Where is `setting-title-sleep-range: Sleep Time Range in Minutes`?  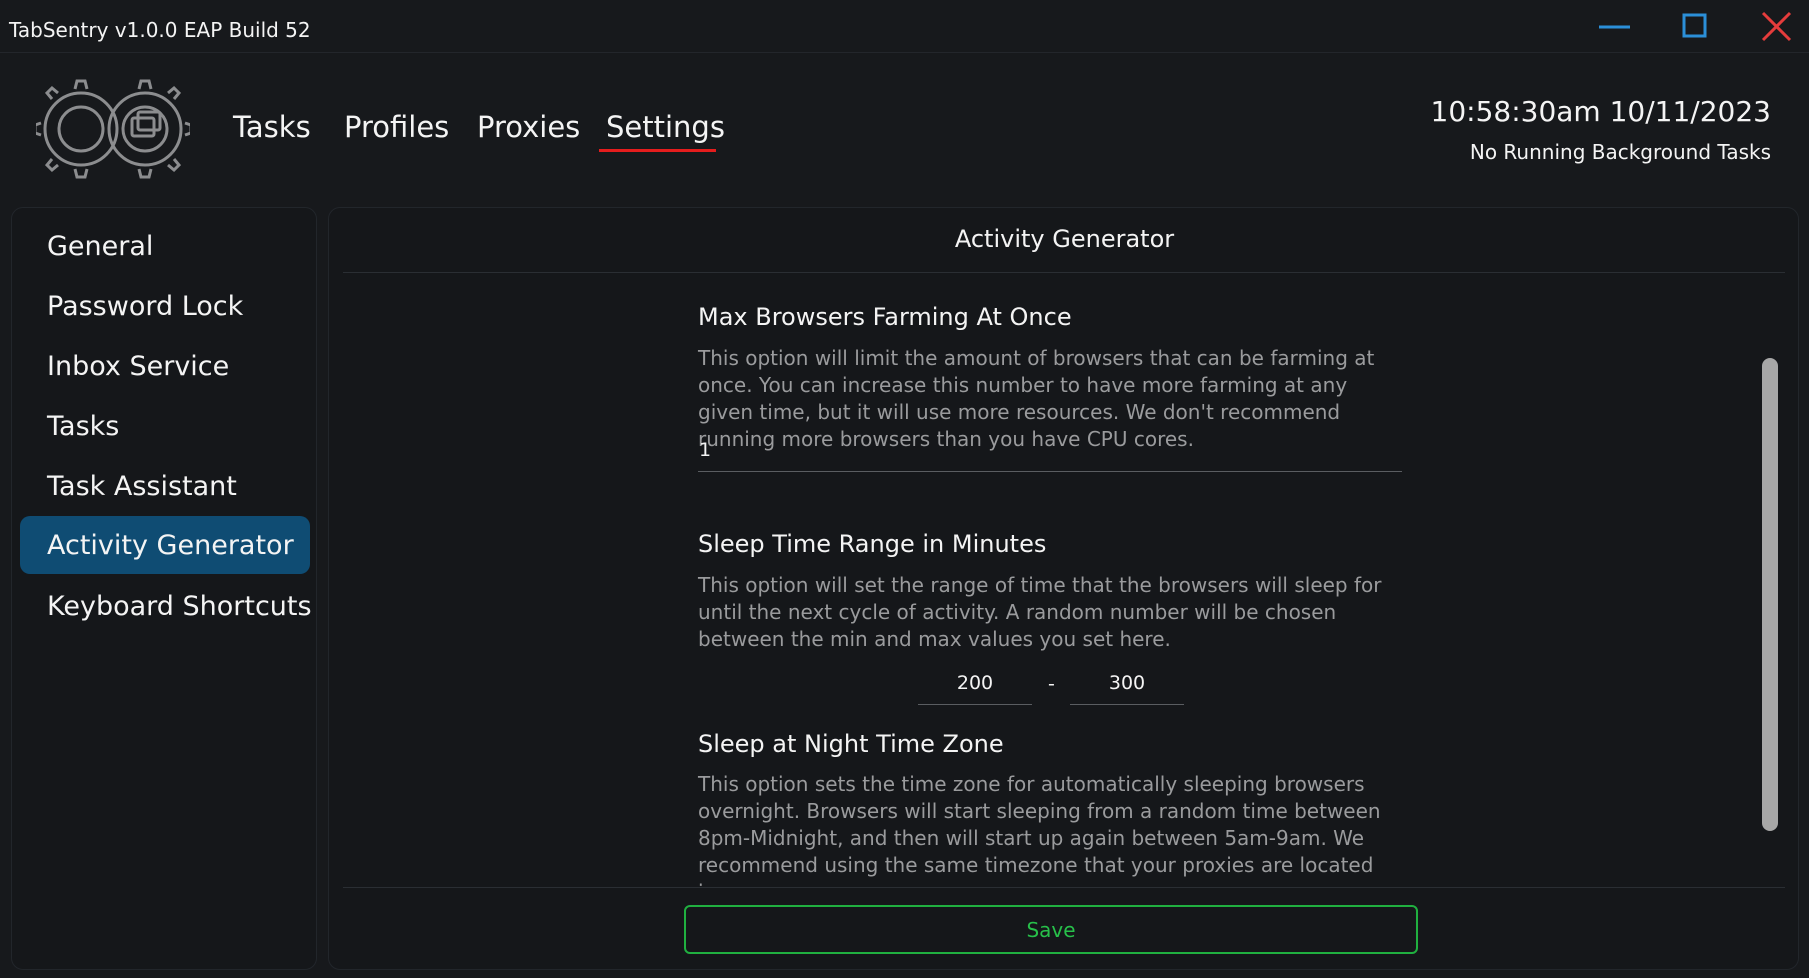
setting-title-sleep-range: Sleep Time Range in Minutes is located at coordinates (872, 544).